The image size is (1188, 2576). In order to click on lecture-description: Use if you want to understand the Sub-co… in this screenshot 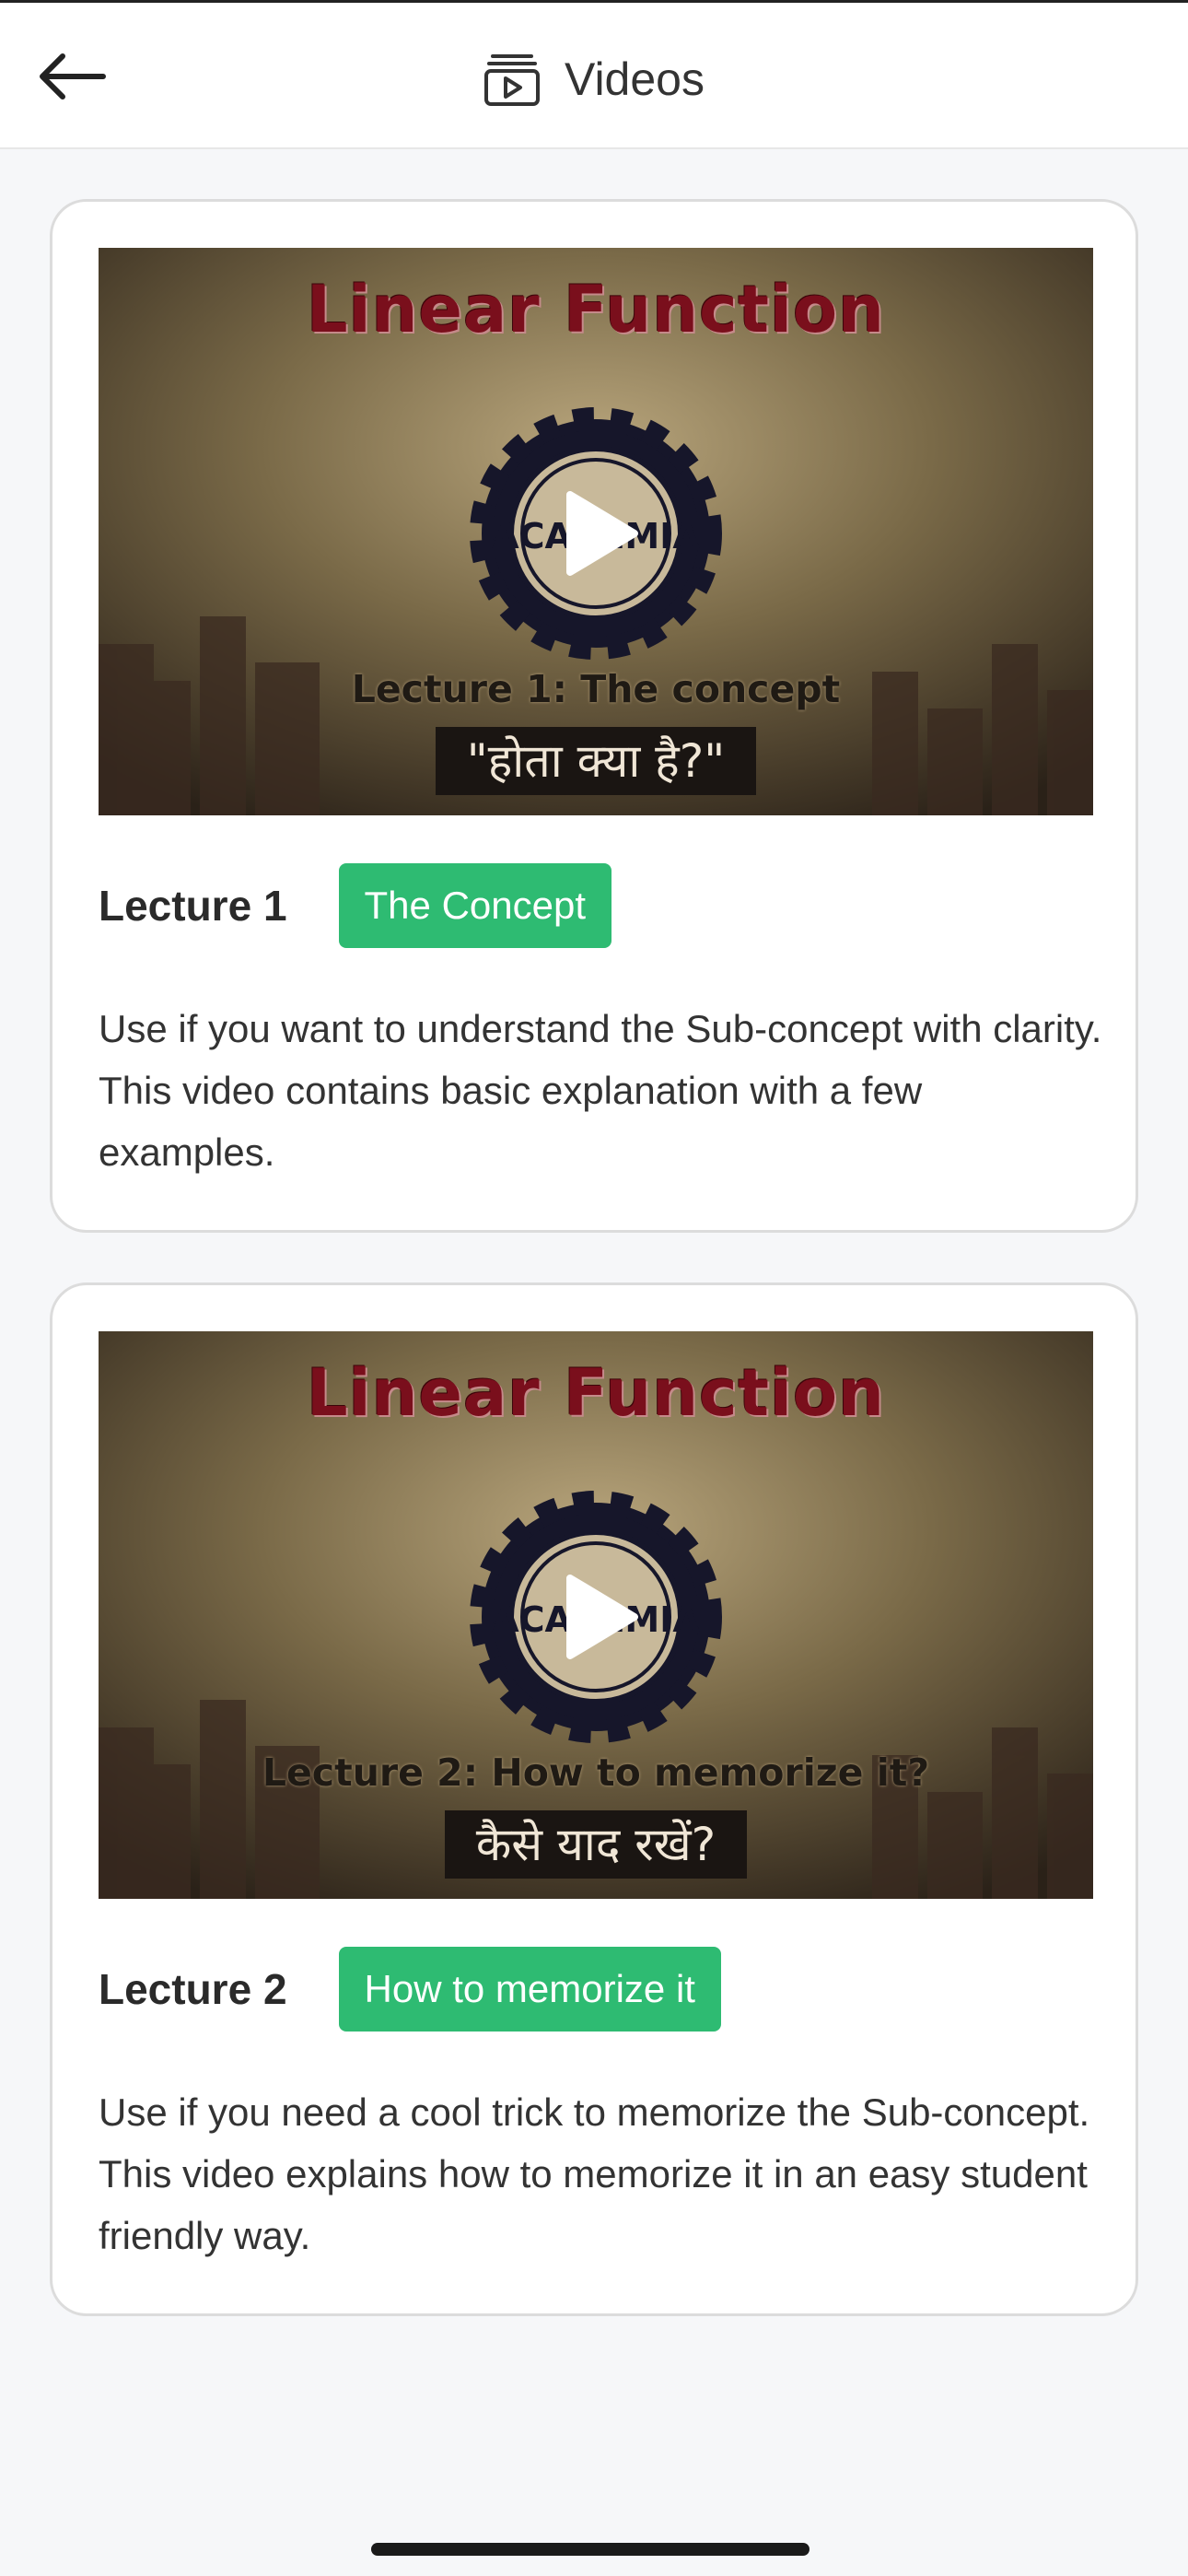, I will do `click(600, 1090)`.